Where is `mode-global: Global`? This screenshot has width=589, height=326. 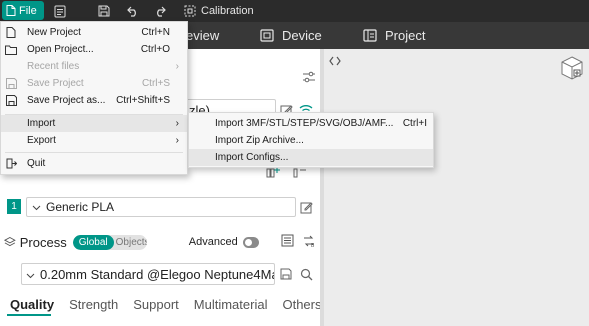
mode-global: Global is located at coordinates (93, 242).